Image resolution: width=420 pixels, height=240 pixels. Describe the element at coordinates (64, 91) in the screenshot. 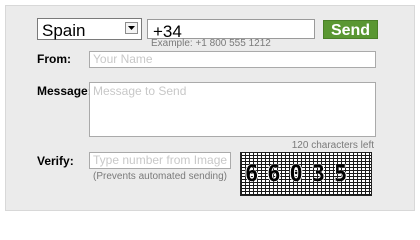

I see `message-label: Message:` at that location.